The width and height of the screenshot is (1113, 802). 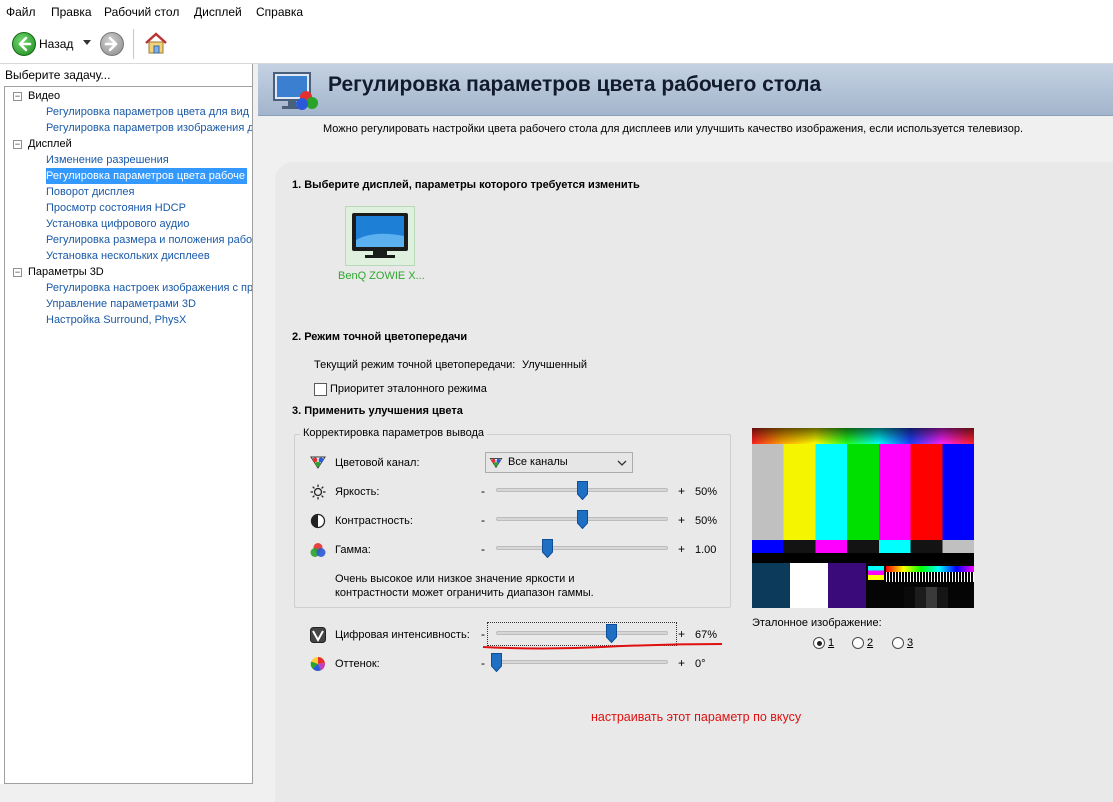 What do you see at coordinates (149, 128) in the screenshot?
I see `tree-item-video-image: Регулировка параметров изображения д` at bounding box center [149, 128].